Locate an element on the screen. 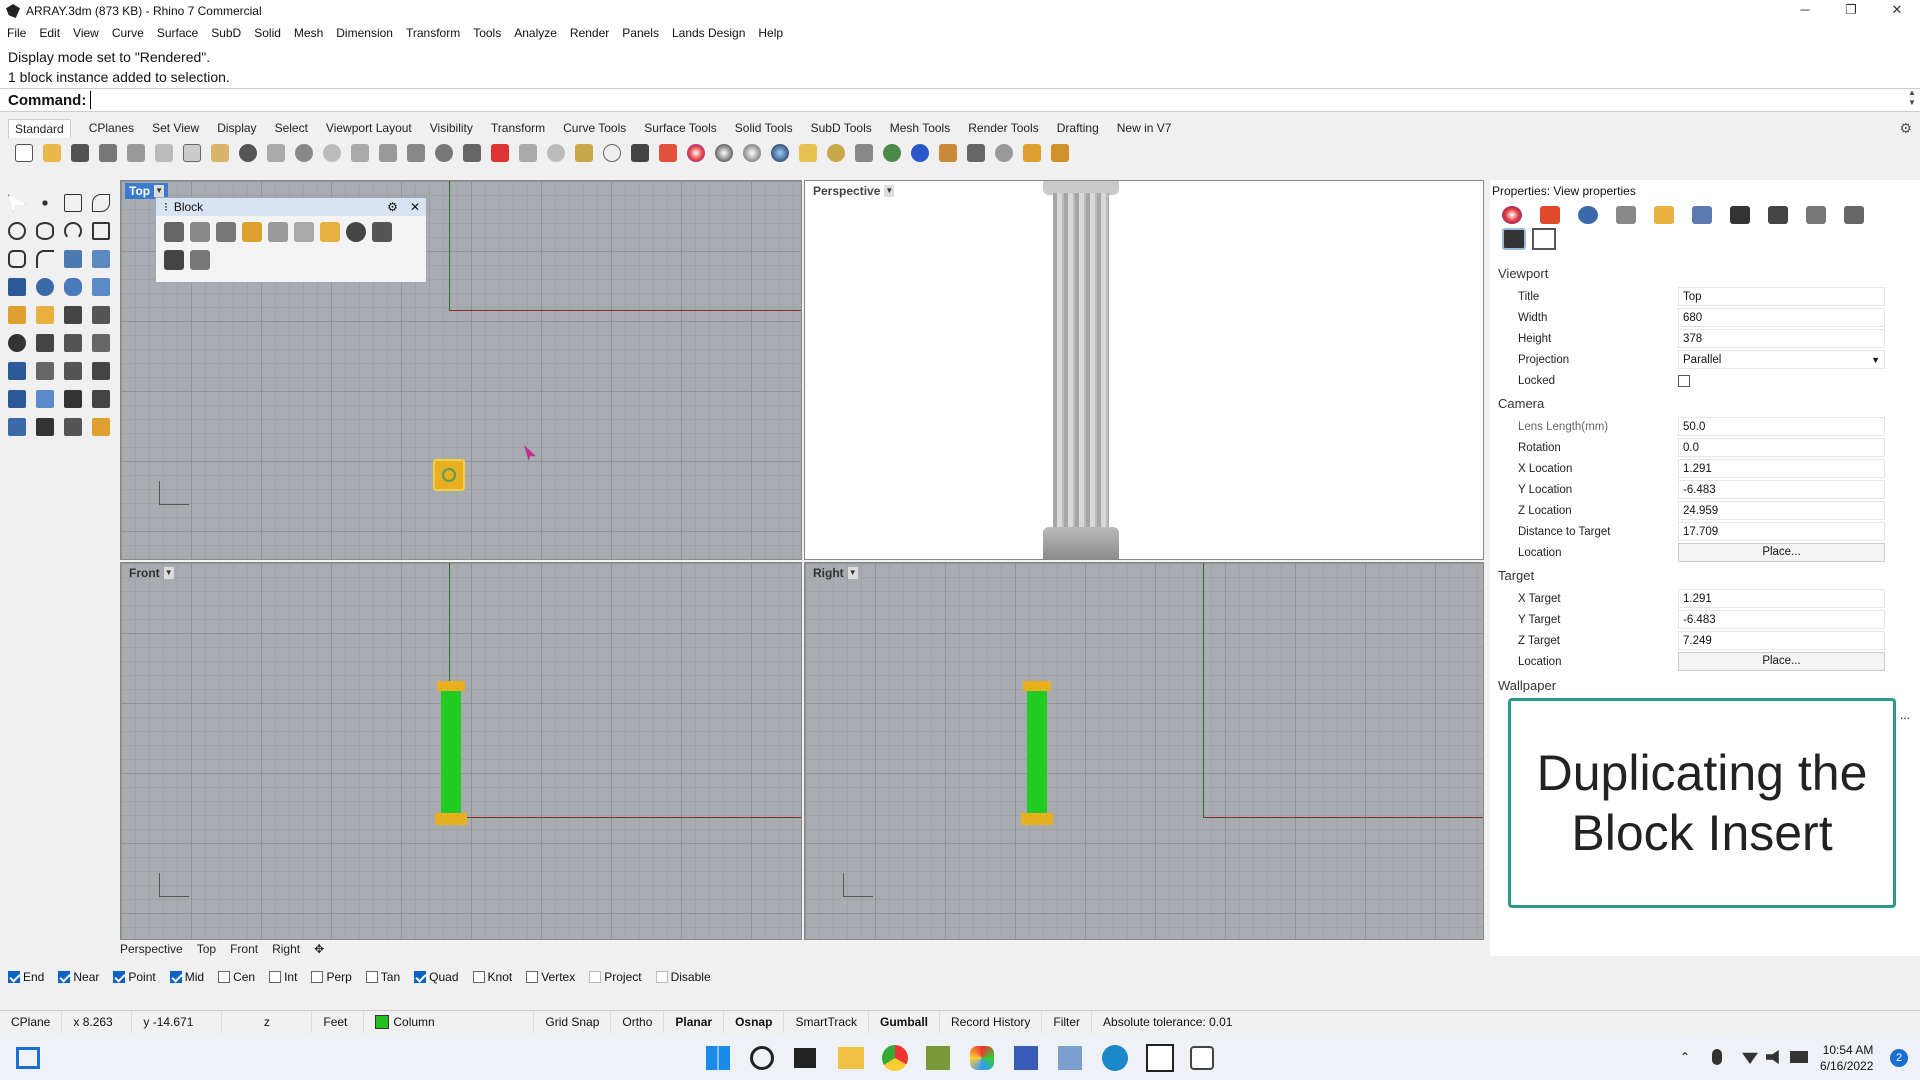  render-icon is located at coordinates (73, 427).